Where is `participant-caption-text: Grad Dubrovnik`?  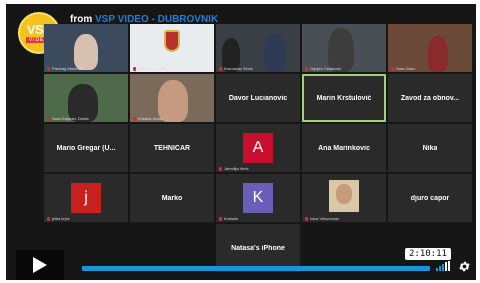
participant-caption-text: Grad Dubrovnik is located at coordinates (152, 68).